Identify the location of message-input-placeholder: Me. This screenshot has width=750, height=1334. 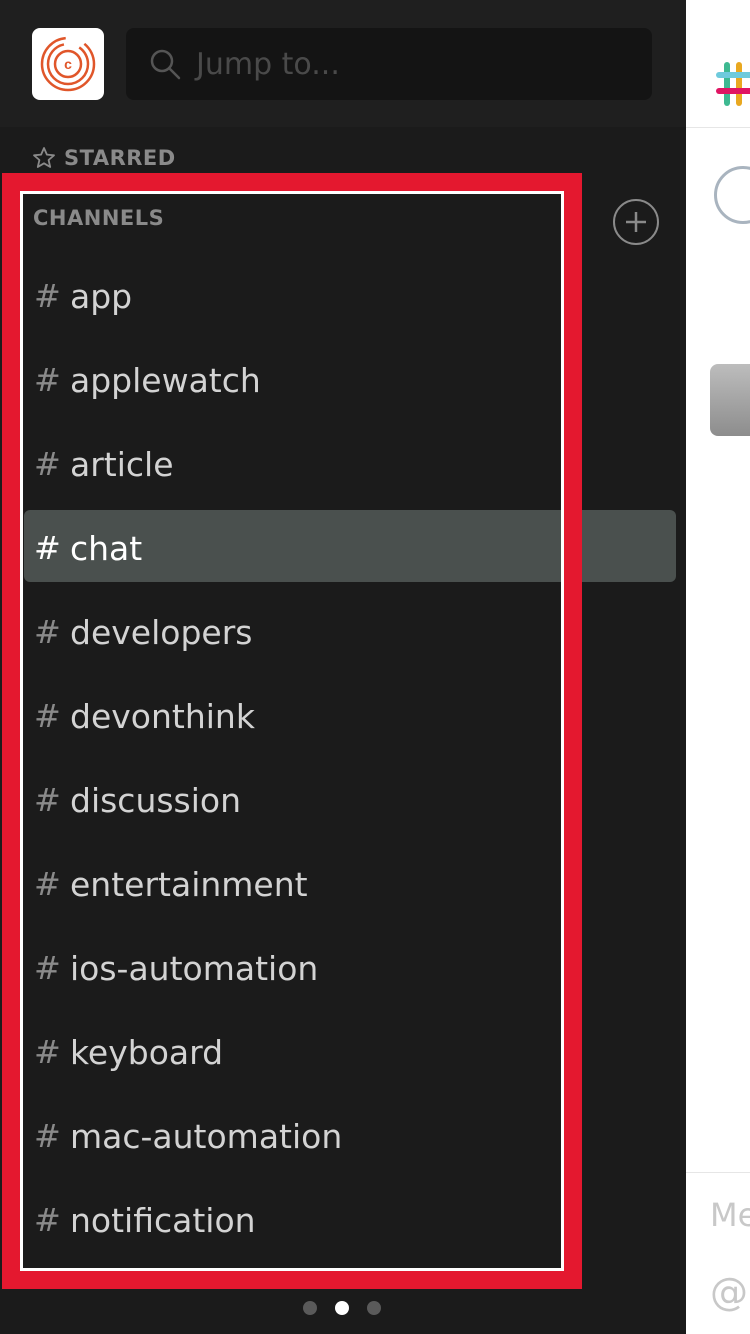
(730, 1215).